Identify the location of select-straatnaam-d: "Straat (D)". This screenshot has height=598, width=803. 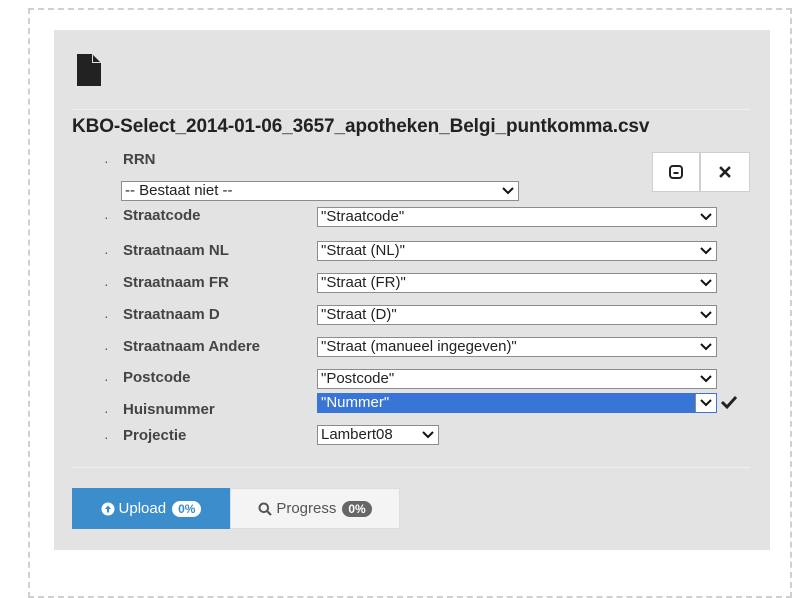
(517, 315).